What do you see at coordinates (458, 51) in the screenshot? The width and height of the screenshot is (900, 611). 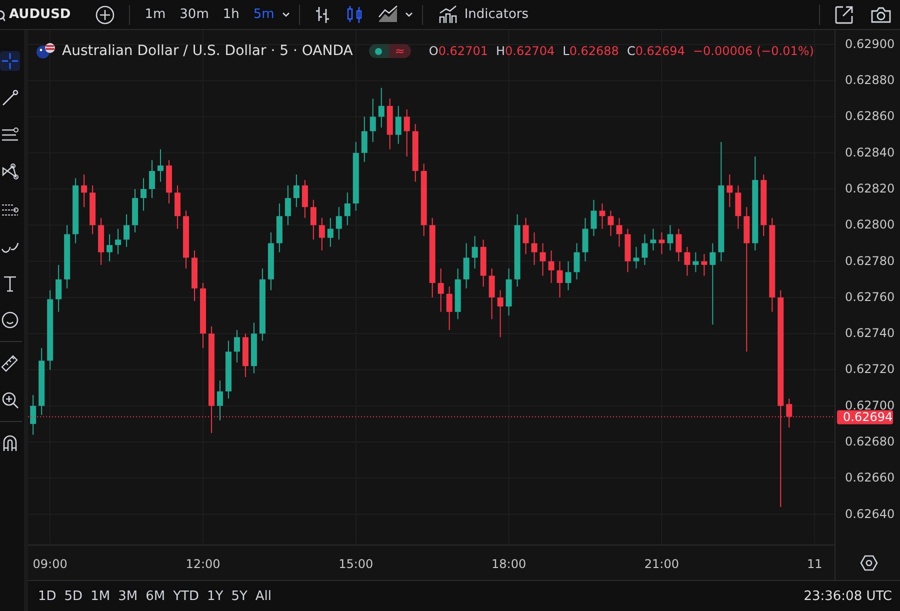 I see `ohlc-value: O0.62701` at bounding box center [458, 51].